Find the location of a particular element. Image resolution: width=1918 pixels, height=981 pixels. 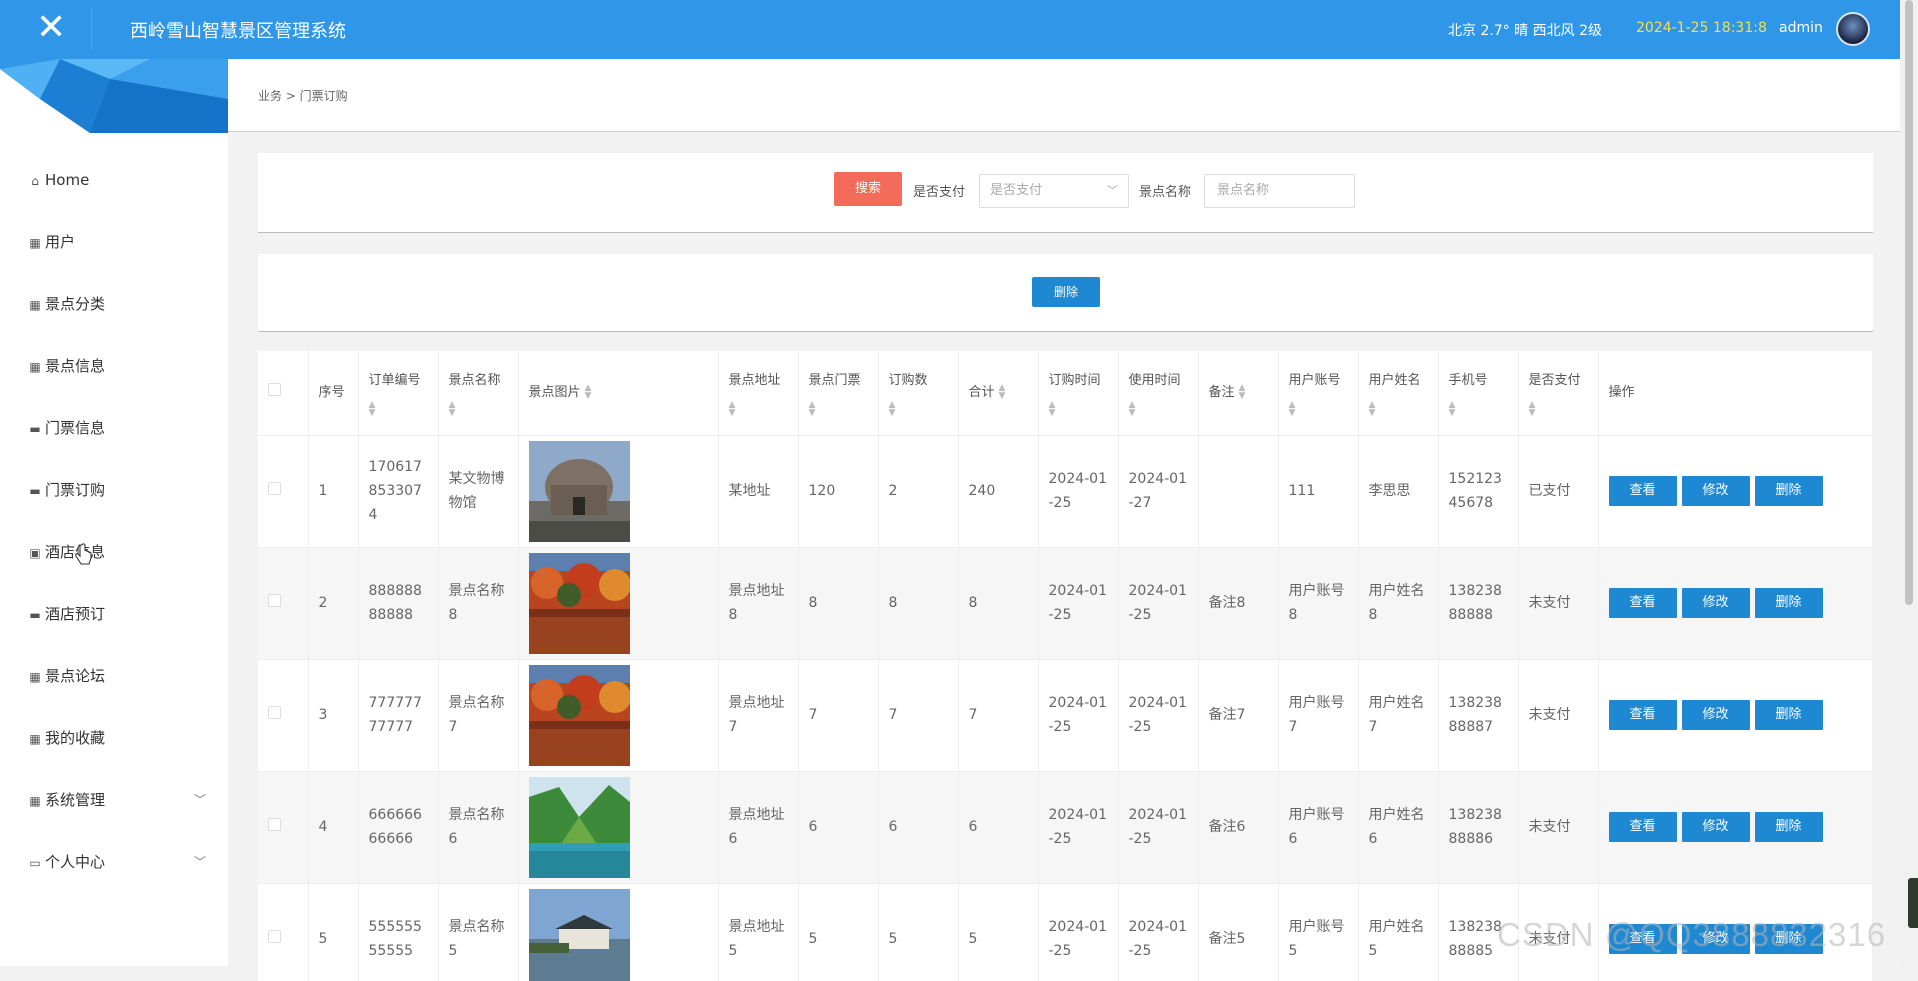

batch-delete-button: 删除 is located at coordinates (1066, 292).